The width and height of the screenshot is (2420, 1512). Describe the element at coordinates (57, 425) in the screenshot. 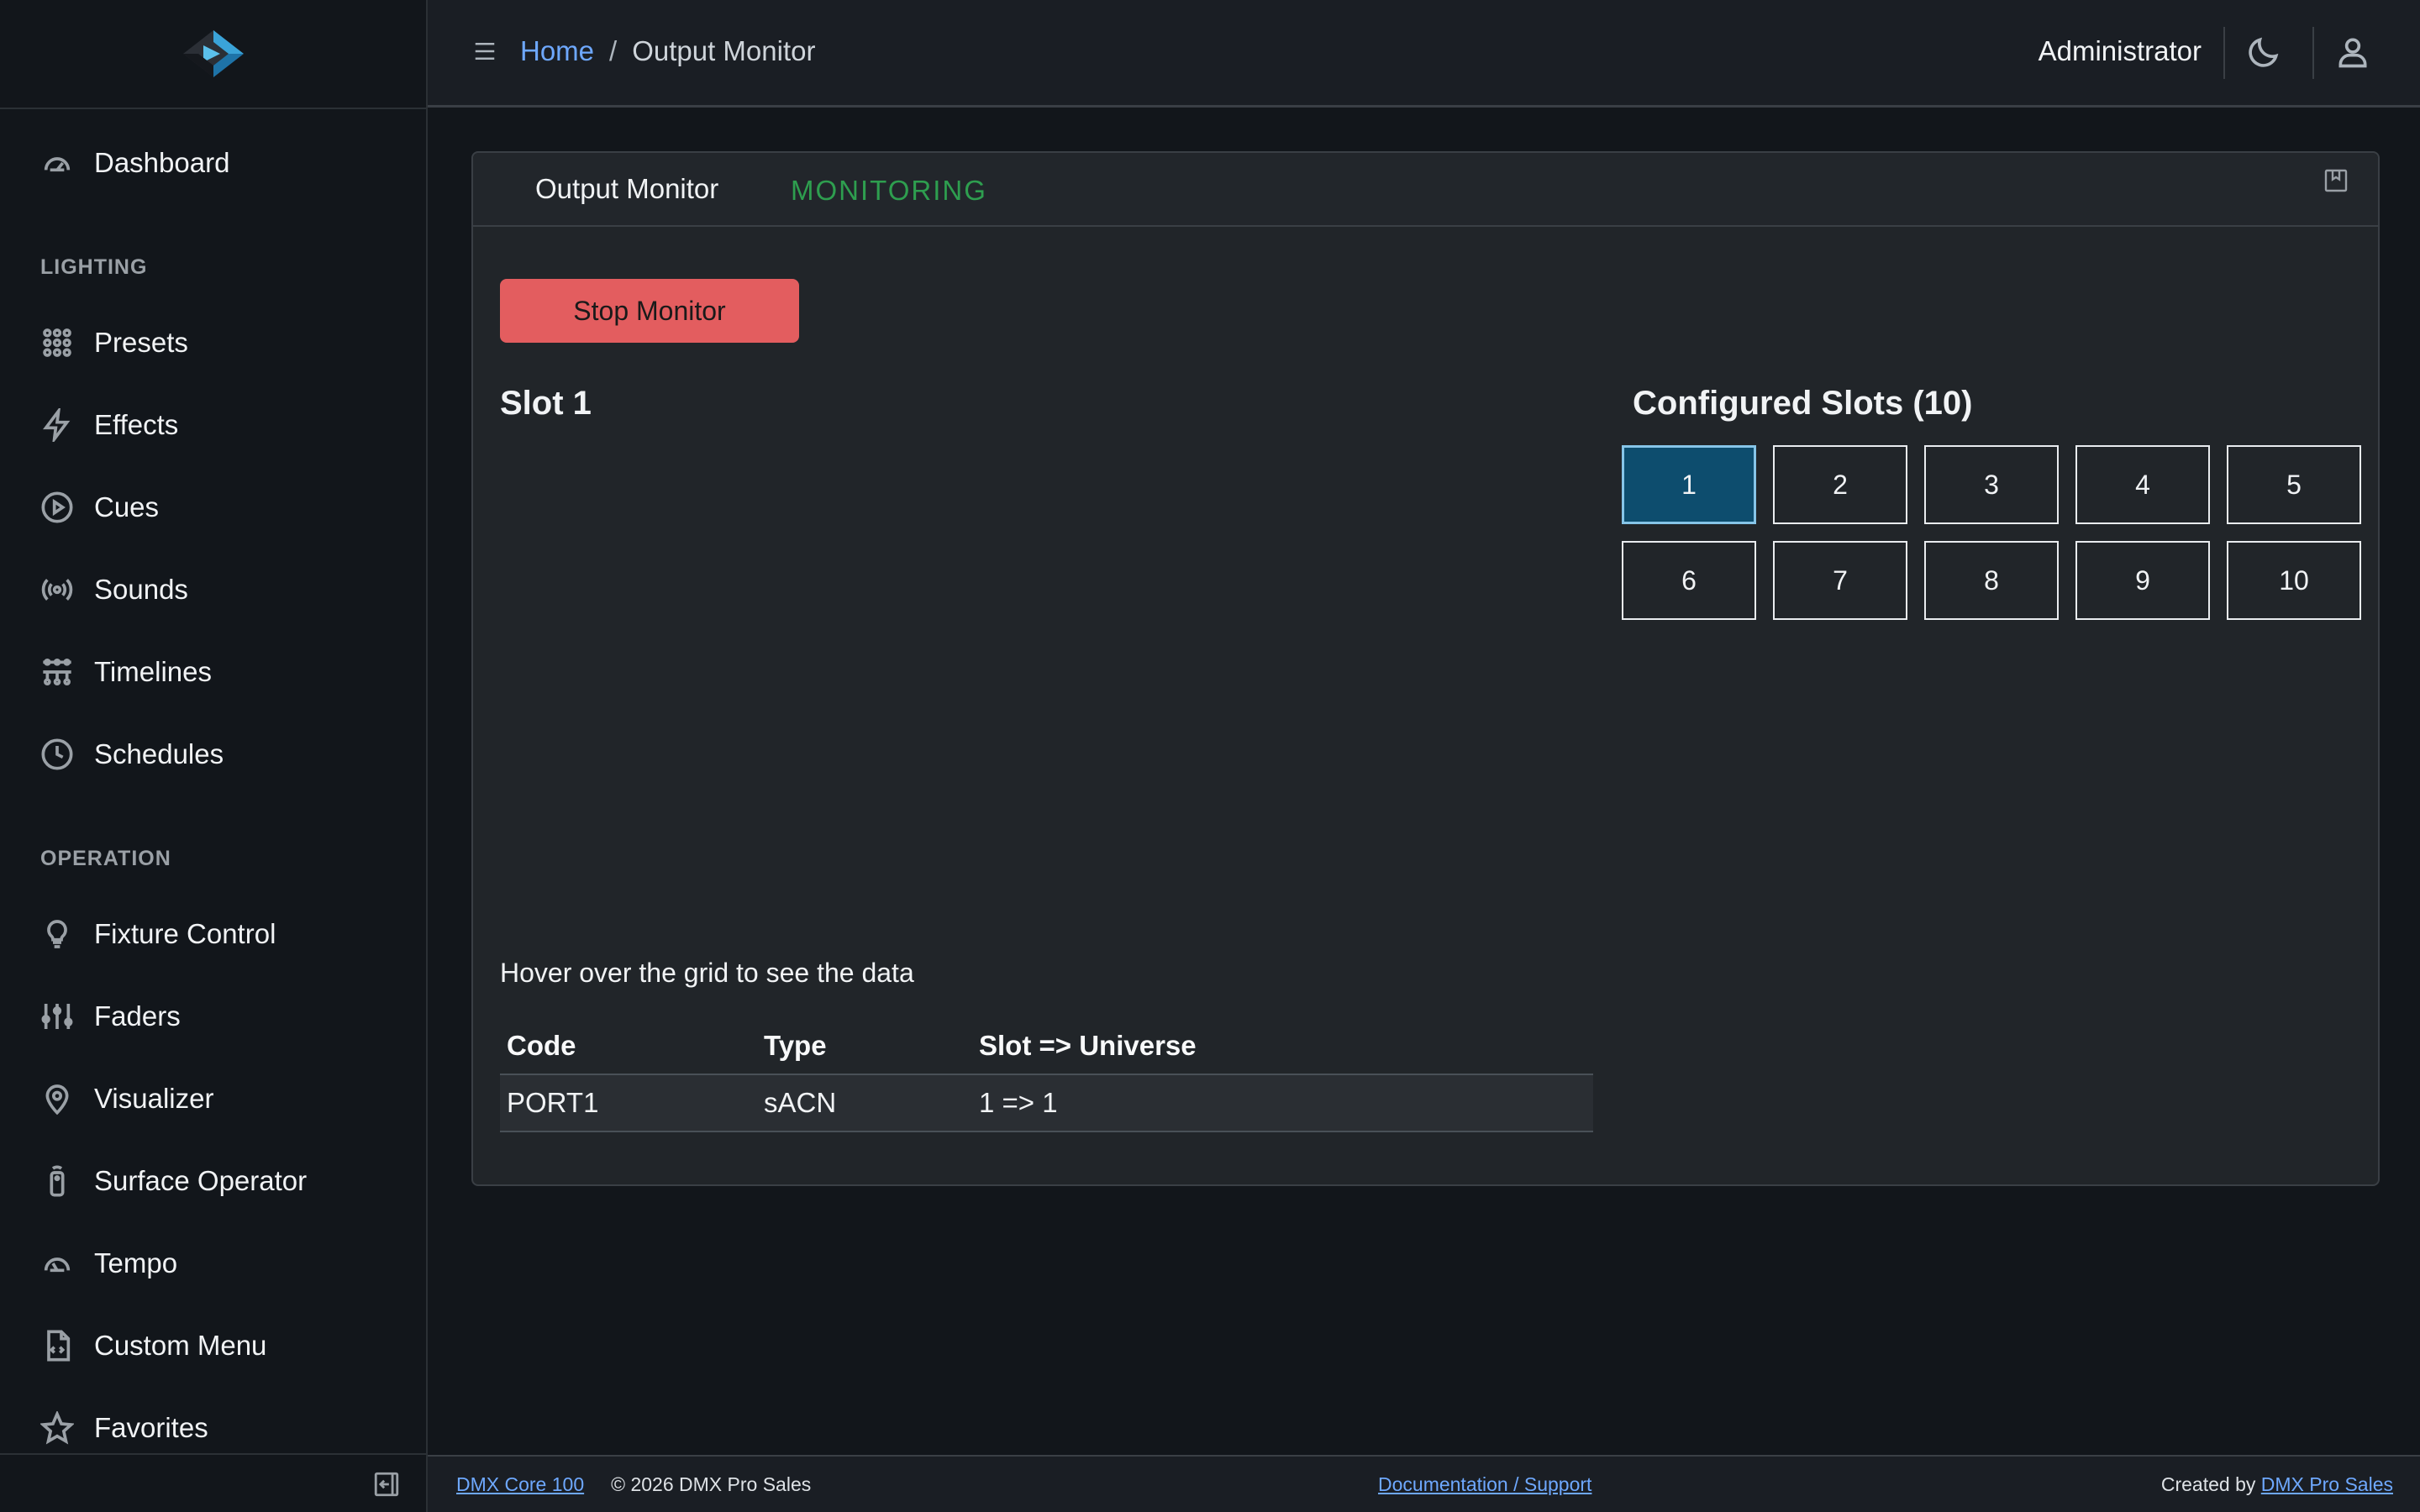

I see `lightning-icon` at that location.